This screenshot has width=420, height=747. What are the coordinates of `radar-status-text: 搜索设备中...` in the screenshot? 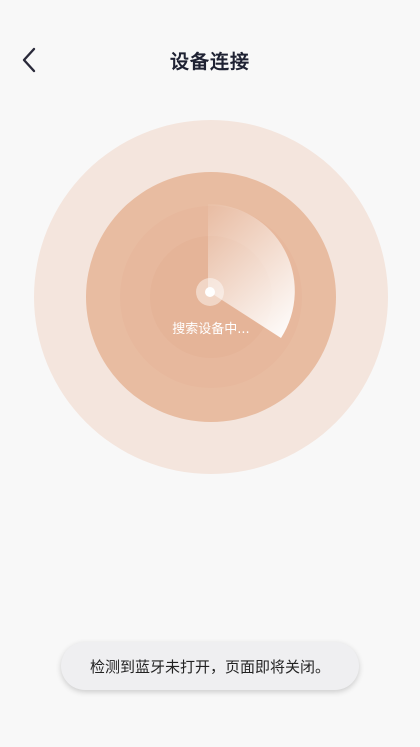 It's located at (211, 329).